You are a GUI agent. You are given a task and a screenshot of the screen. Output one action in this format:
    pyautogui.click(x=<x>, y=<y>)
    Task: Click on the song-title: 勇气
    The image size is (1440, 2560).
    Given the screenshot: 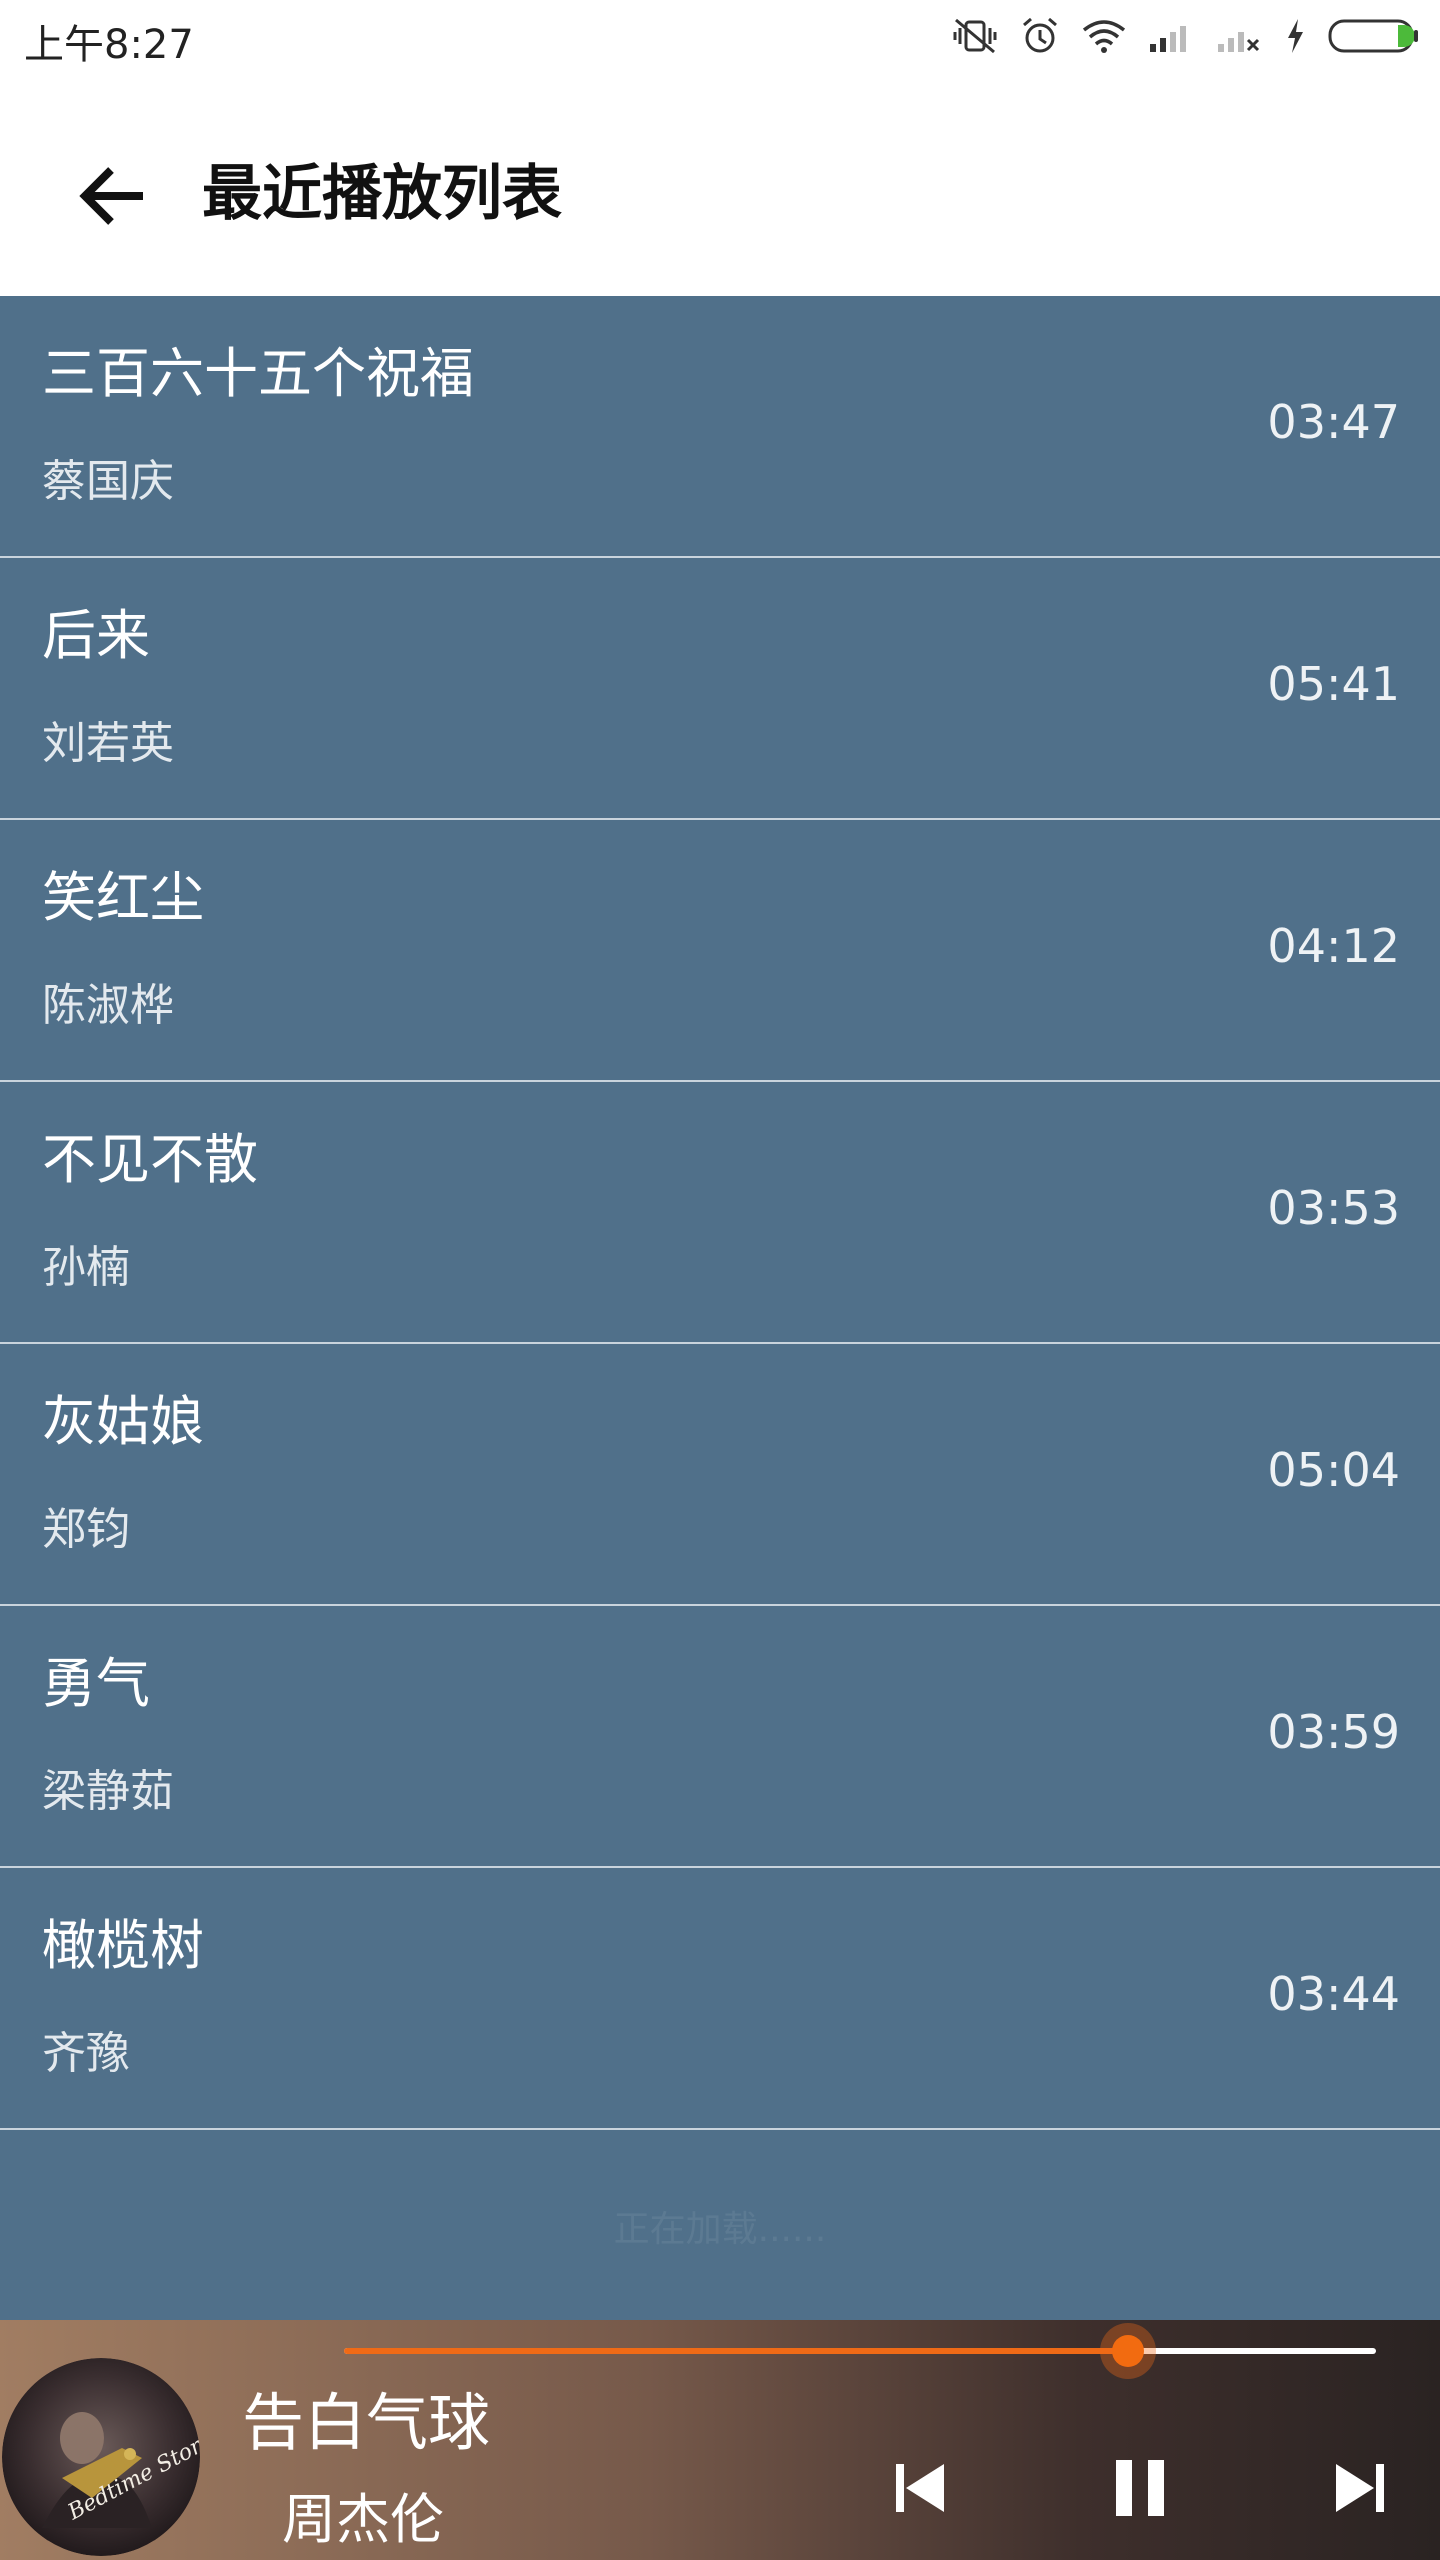 What is the action you would take?
    pyautogui.click(x=96, y=1683)
    